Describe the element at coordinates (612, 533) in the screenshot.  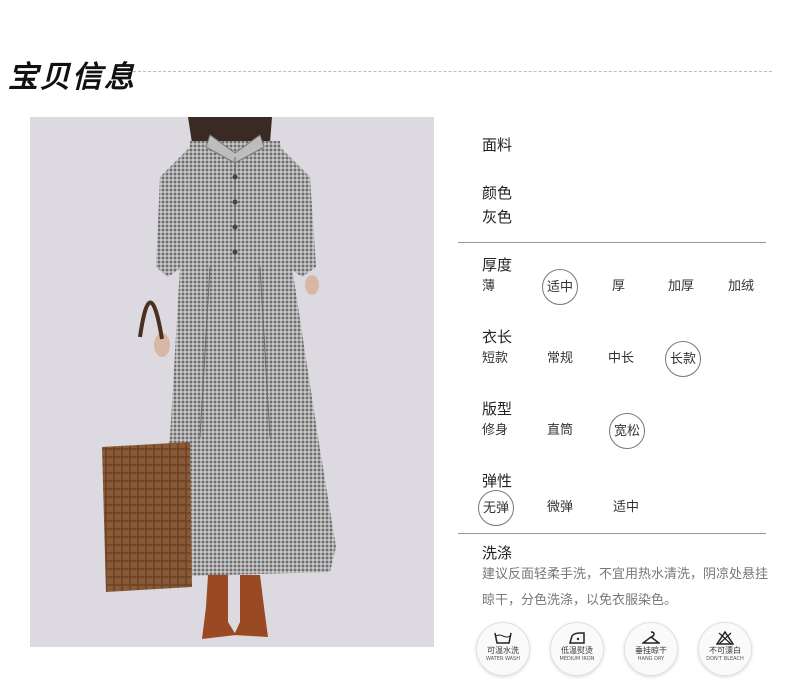
I see `divider-bottom` at that location.